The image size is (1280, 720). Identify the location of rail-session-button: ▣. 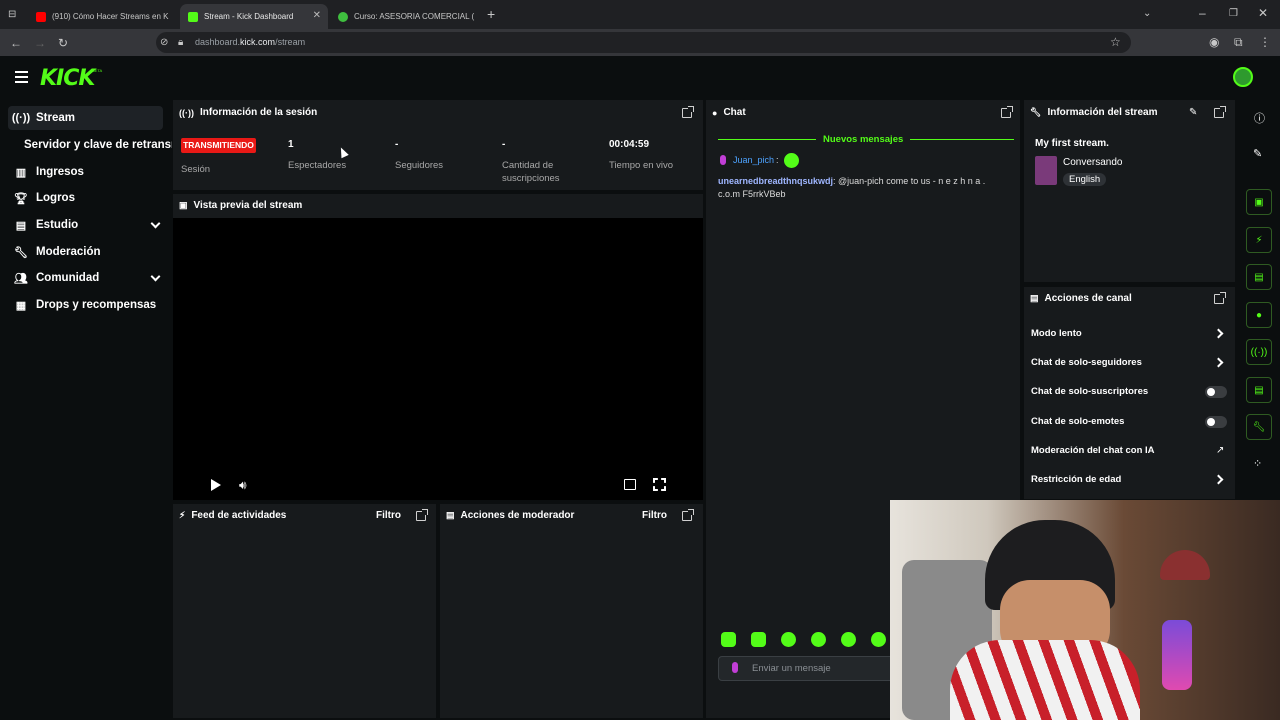
(1259, 202).